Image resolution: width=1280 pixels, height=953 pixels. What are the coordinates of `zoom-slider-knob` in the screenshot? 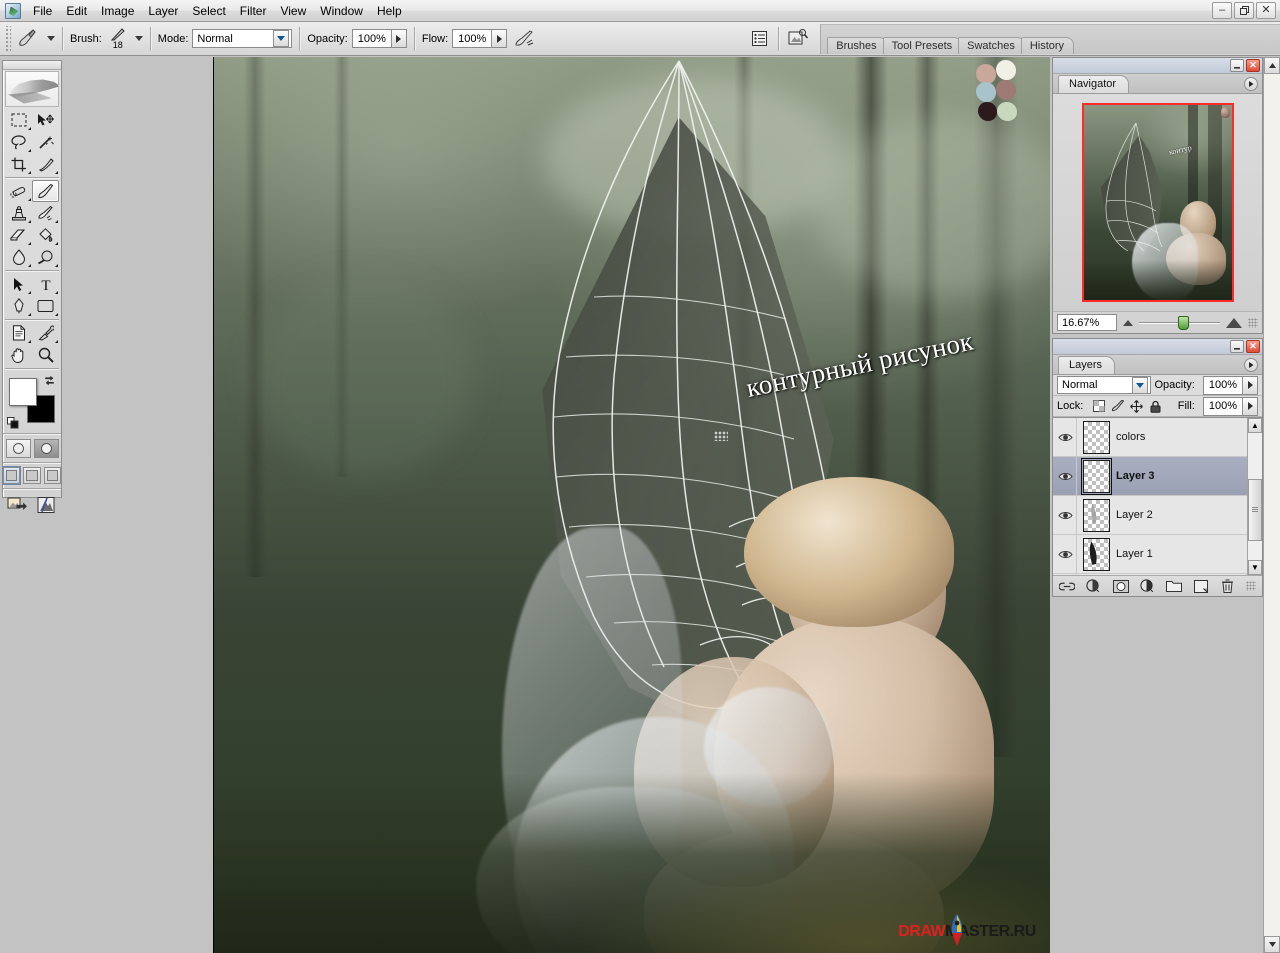 It's located at (1183, 322).